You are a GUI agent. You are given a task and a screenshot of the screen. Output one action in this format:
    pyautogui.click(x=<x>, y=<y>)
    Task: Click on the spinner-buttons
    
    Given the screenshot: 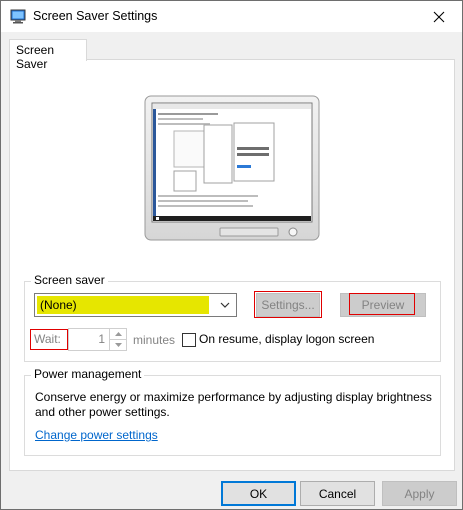 What is the action you would take?
    pyautogui.click(x=117, y=339)
    